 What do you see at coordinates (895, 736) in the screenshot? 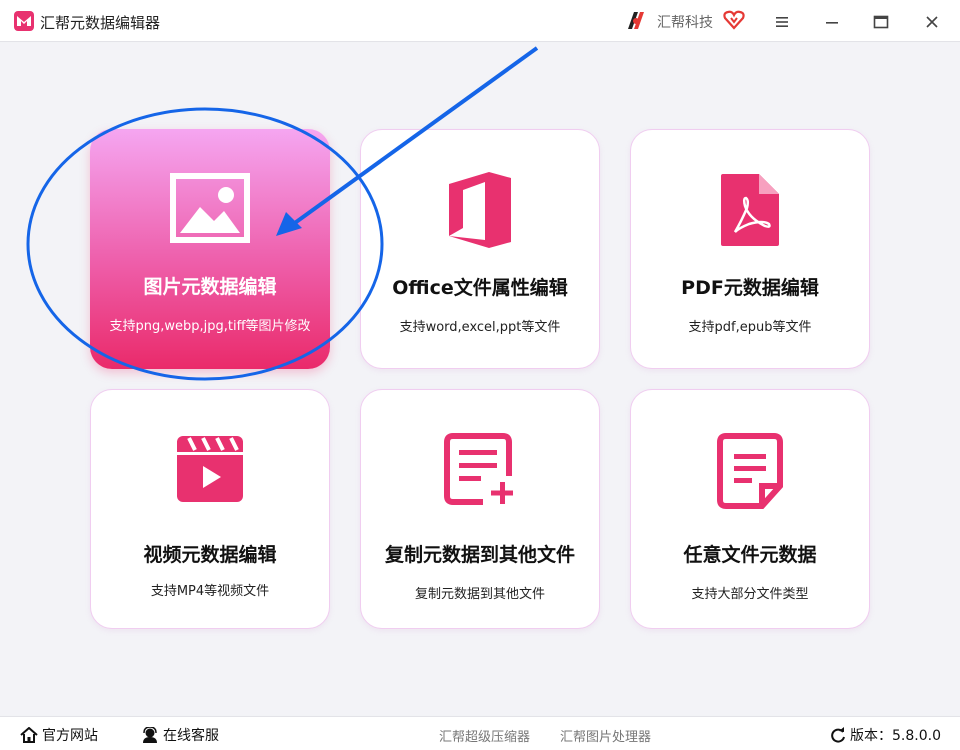
I see `version-label: 版本：5.8.0.0` at bounding box center [895, 736].